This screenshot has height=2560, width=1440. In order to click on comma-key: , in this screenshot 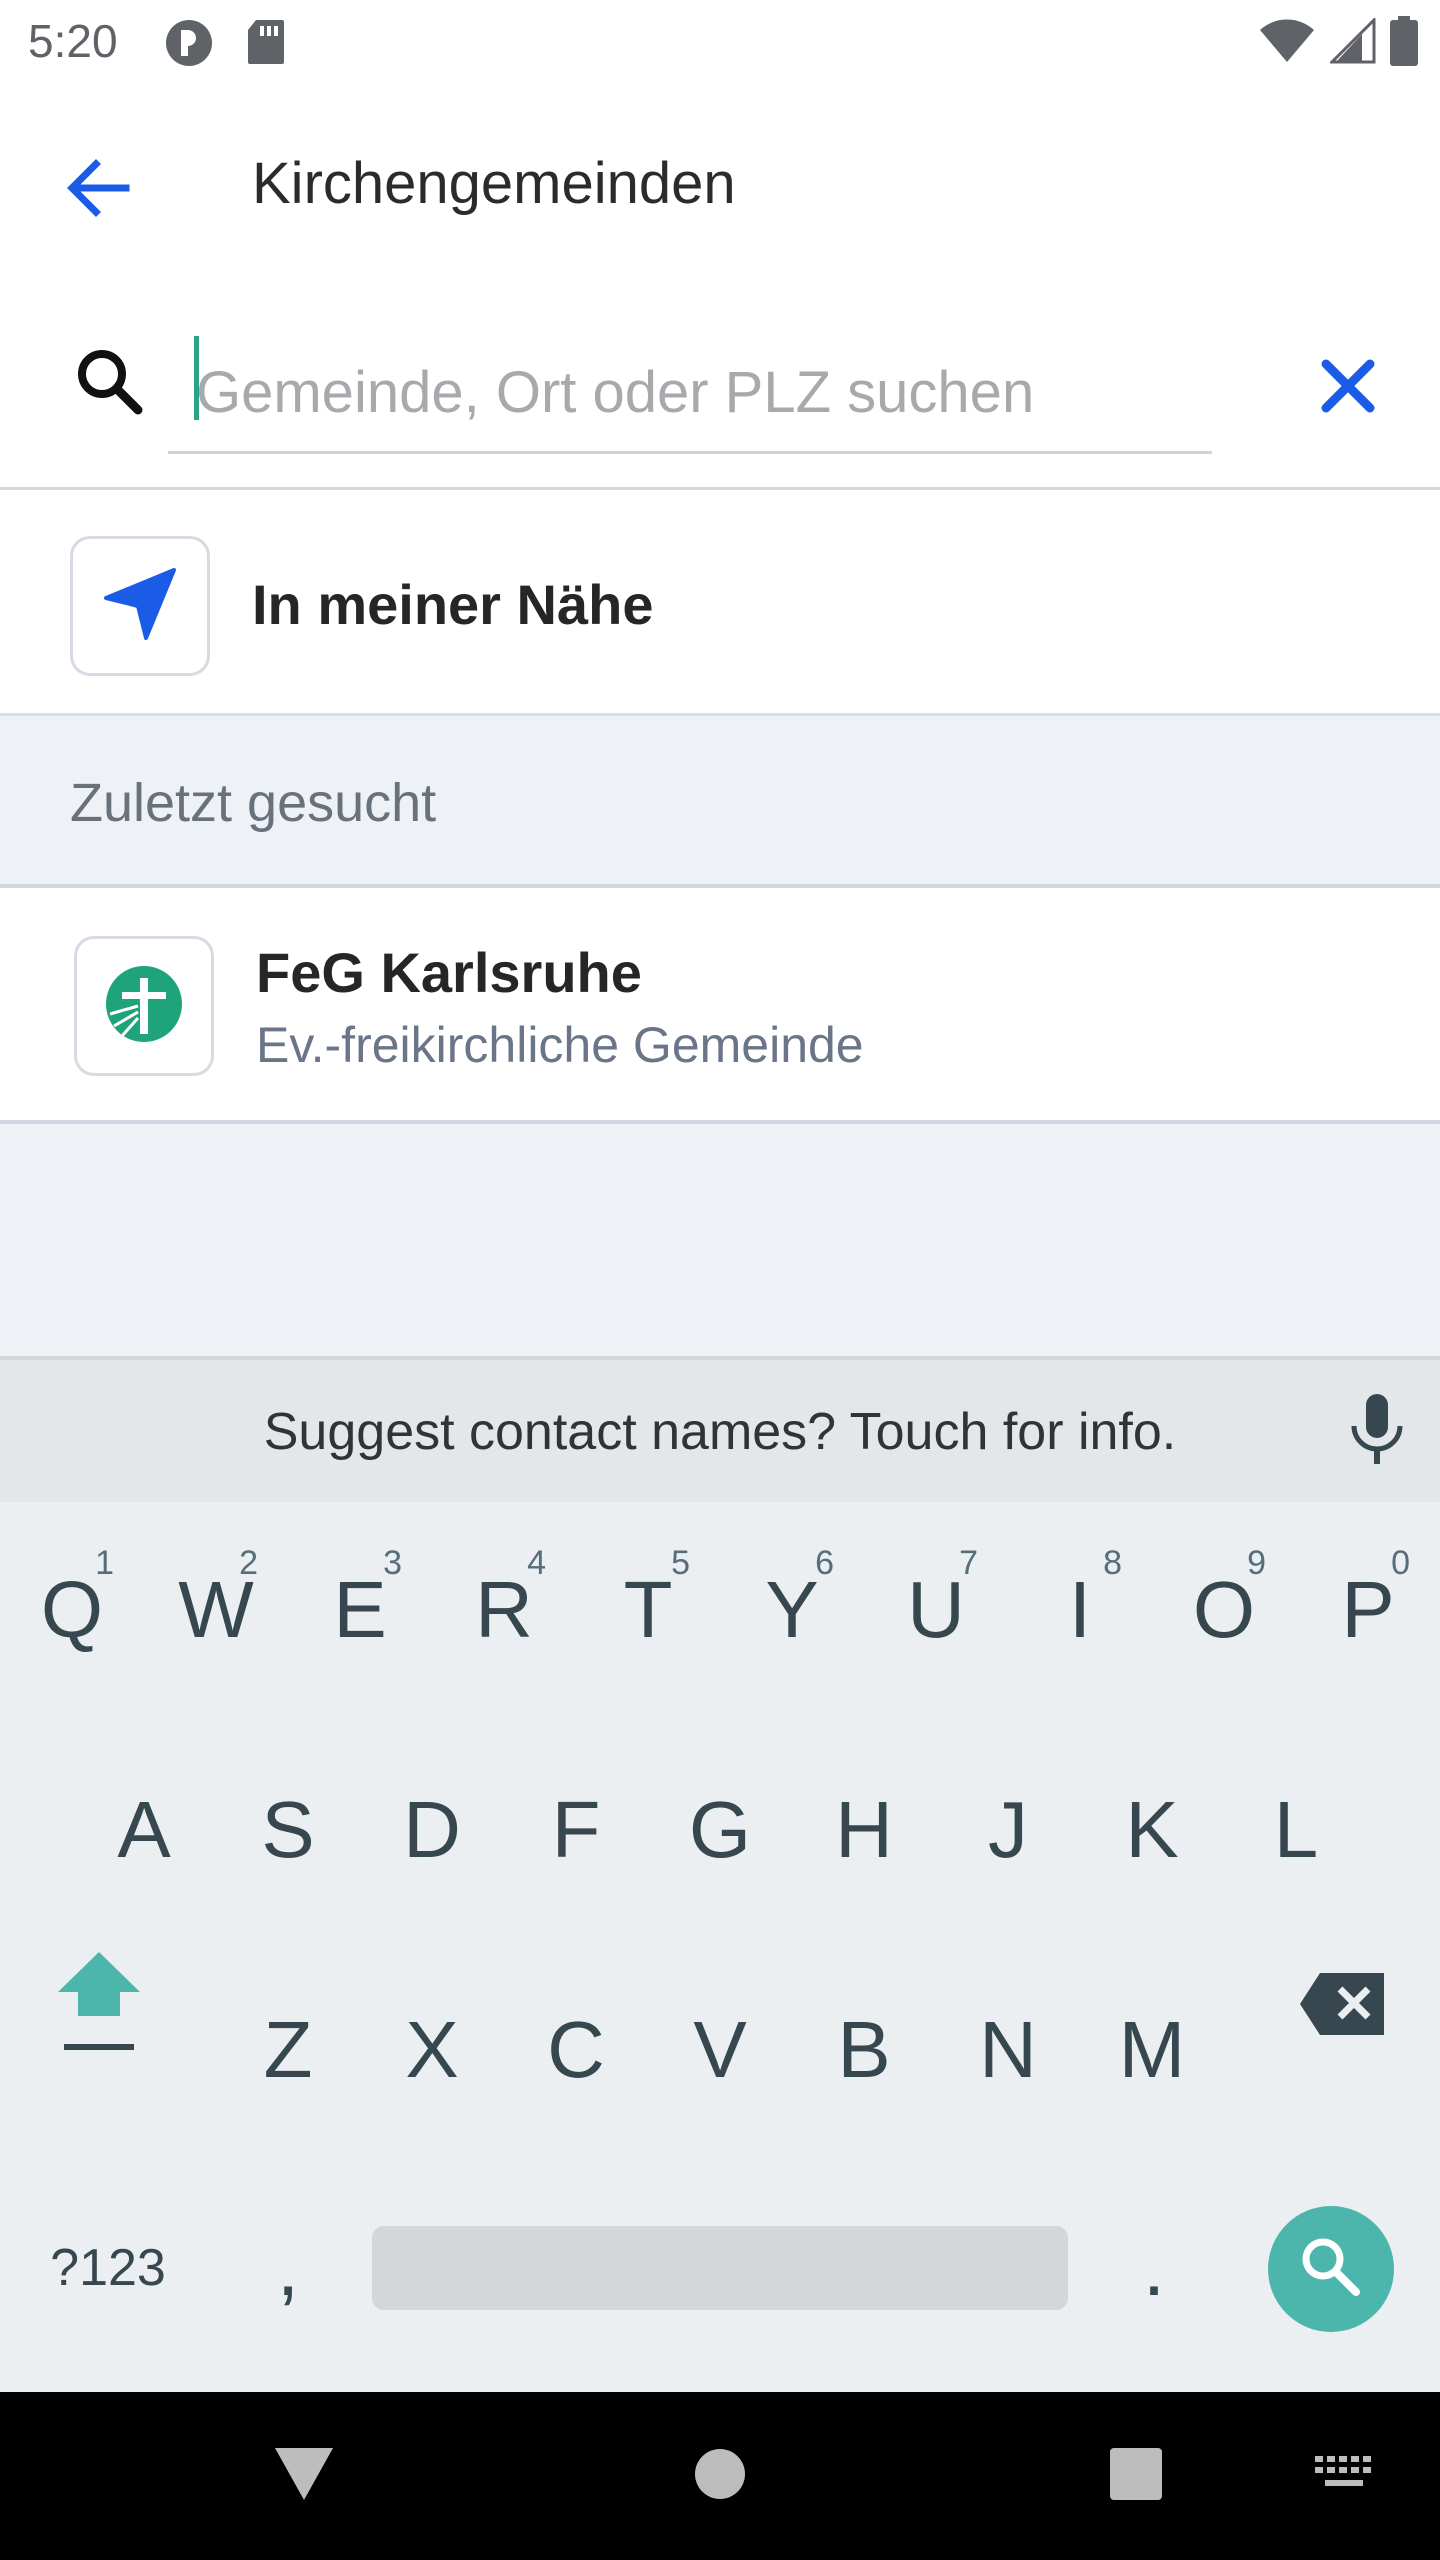, I will do `click(288, 2268)`.